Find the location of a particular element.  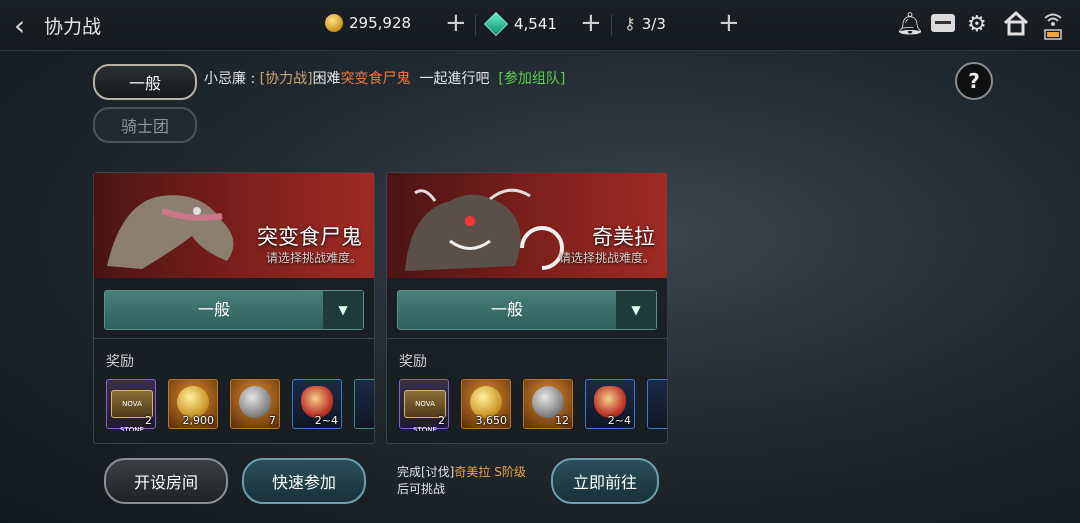

home-icon is located at coordinates (1016, 23).